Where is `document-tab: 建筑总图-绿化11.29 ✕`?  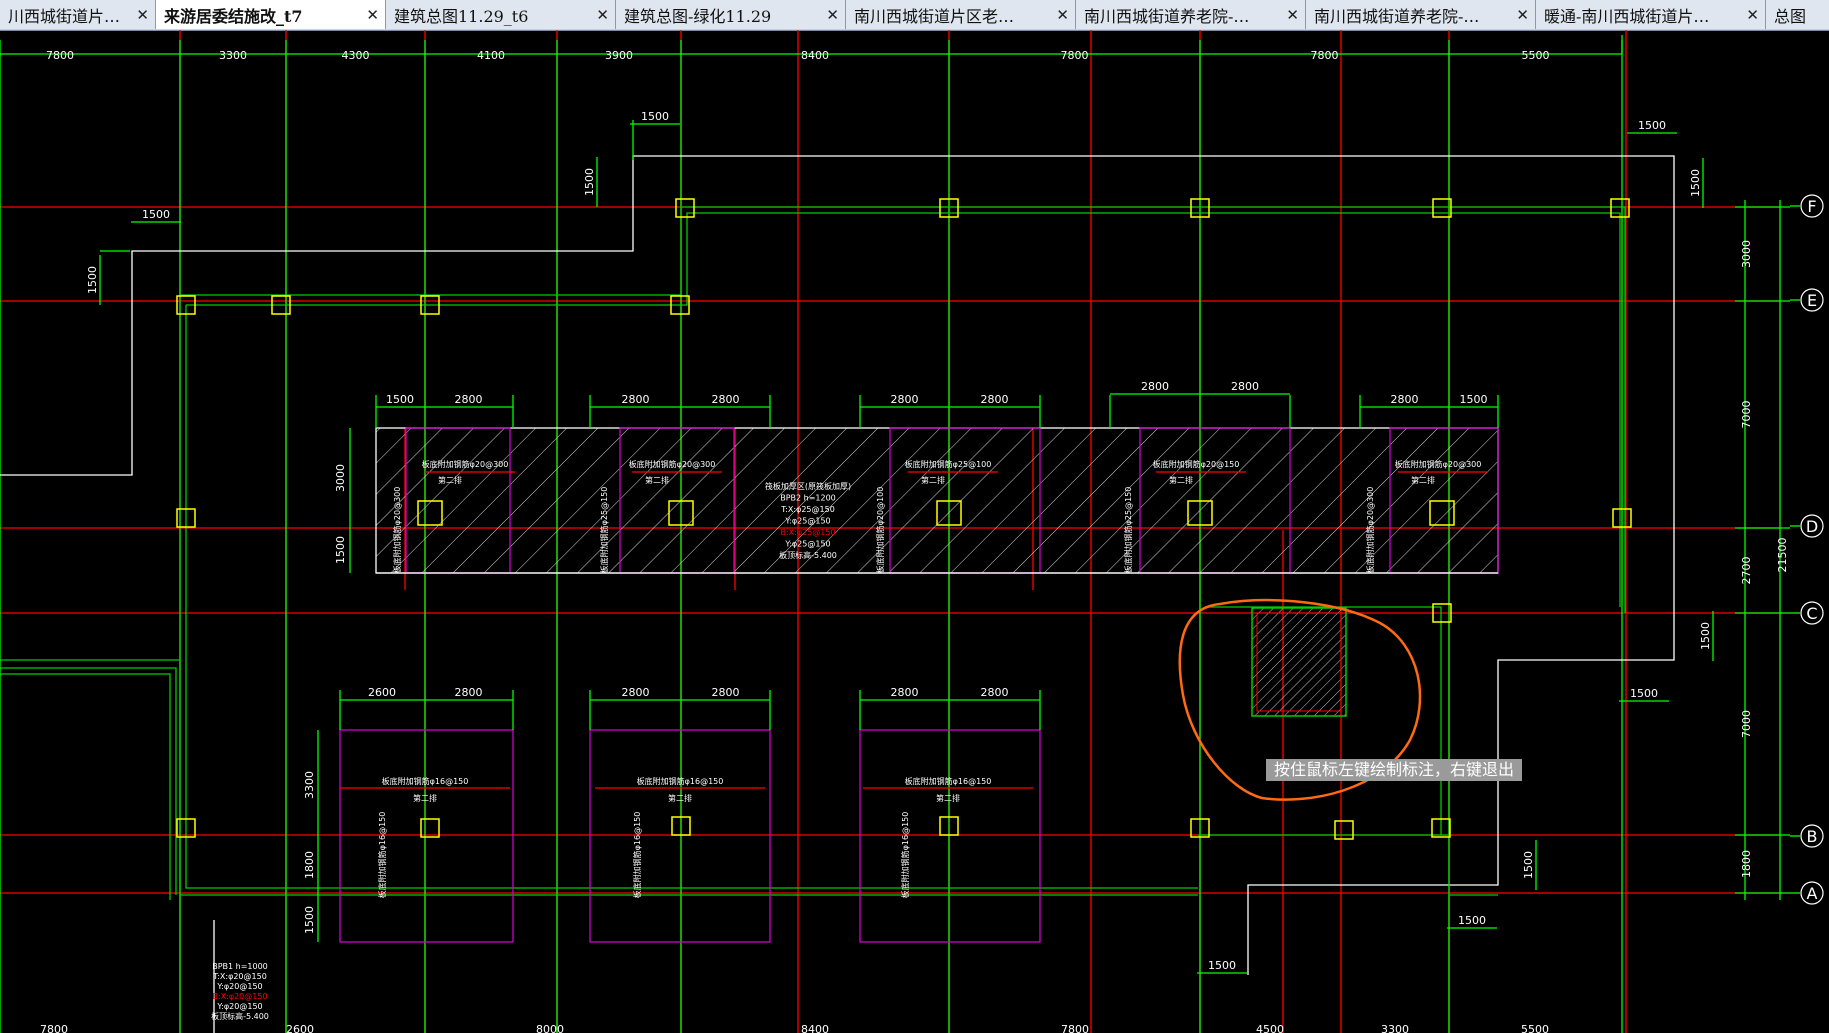
document-tab: 建筑总图-绿化11.29 ✕ is located at coordinates (731, 14).